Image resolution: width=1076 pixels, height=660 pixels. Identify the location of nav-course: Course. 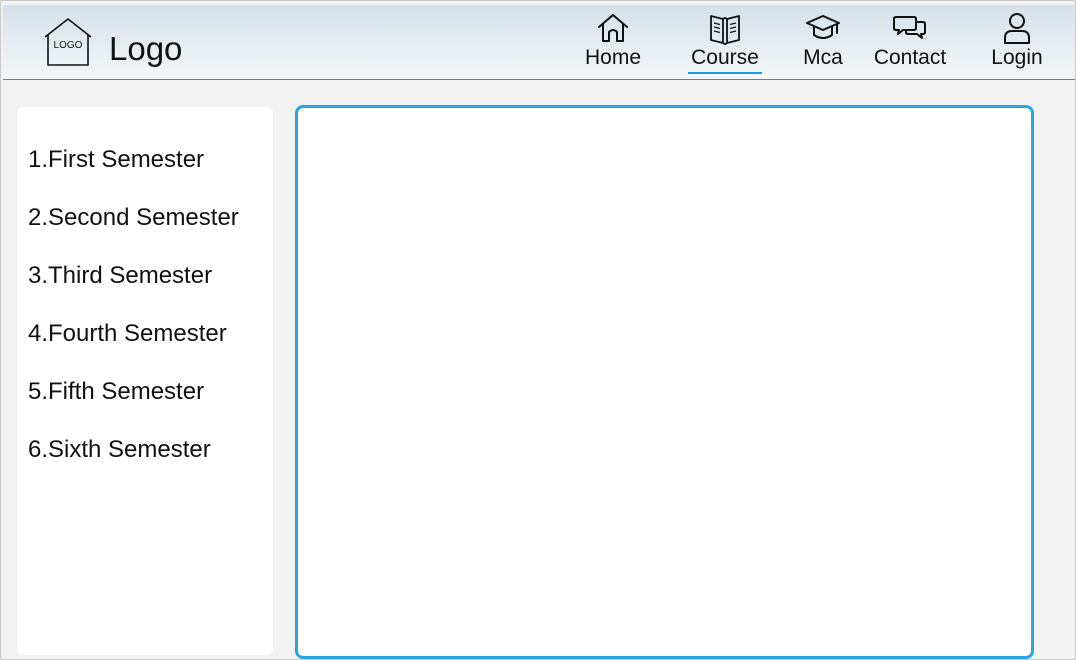
(725, 42).